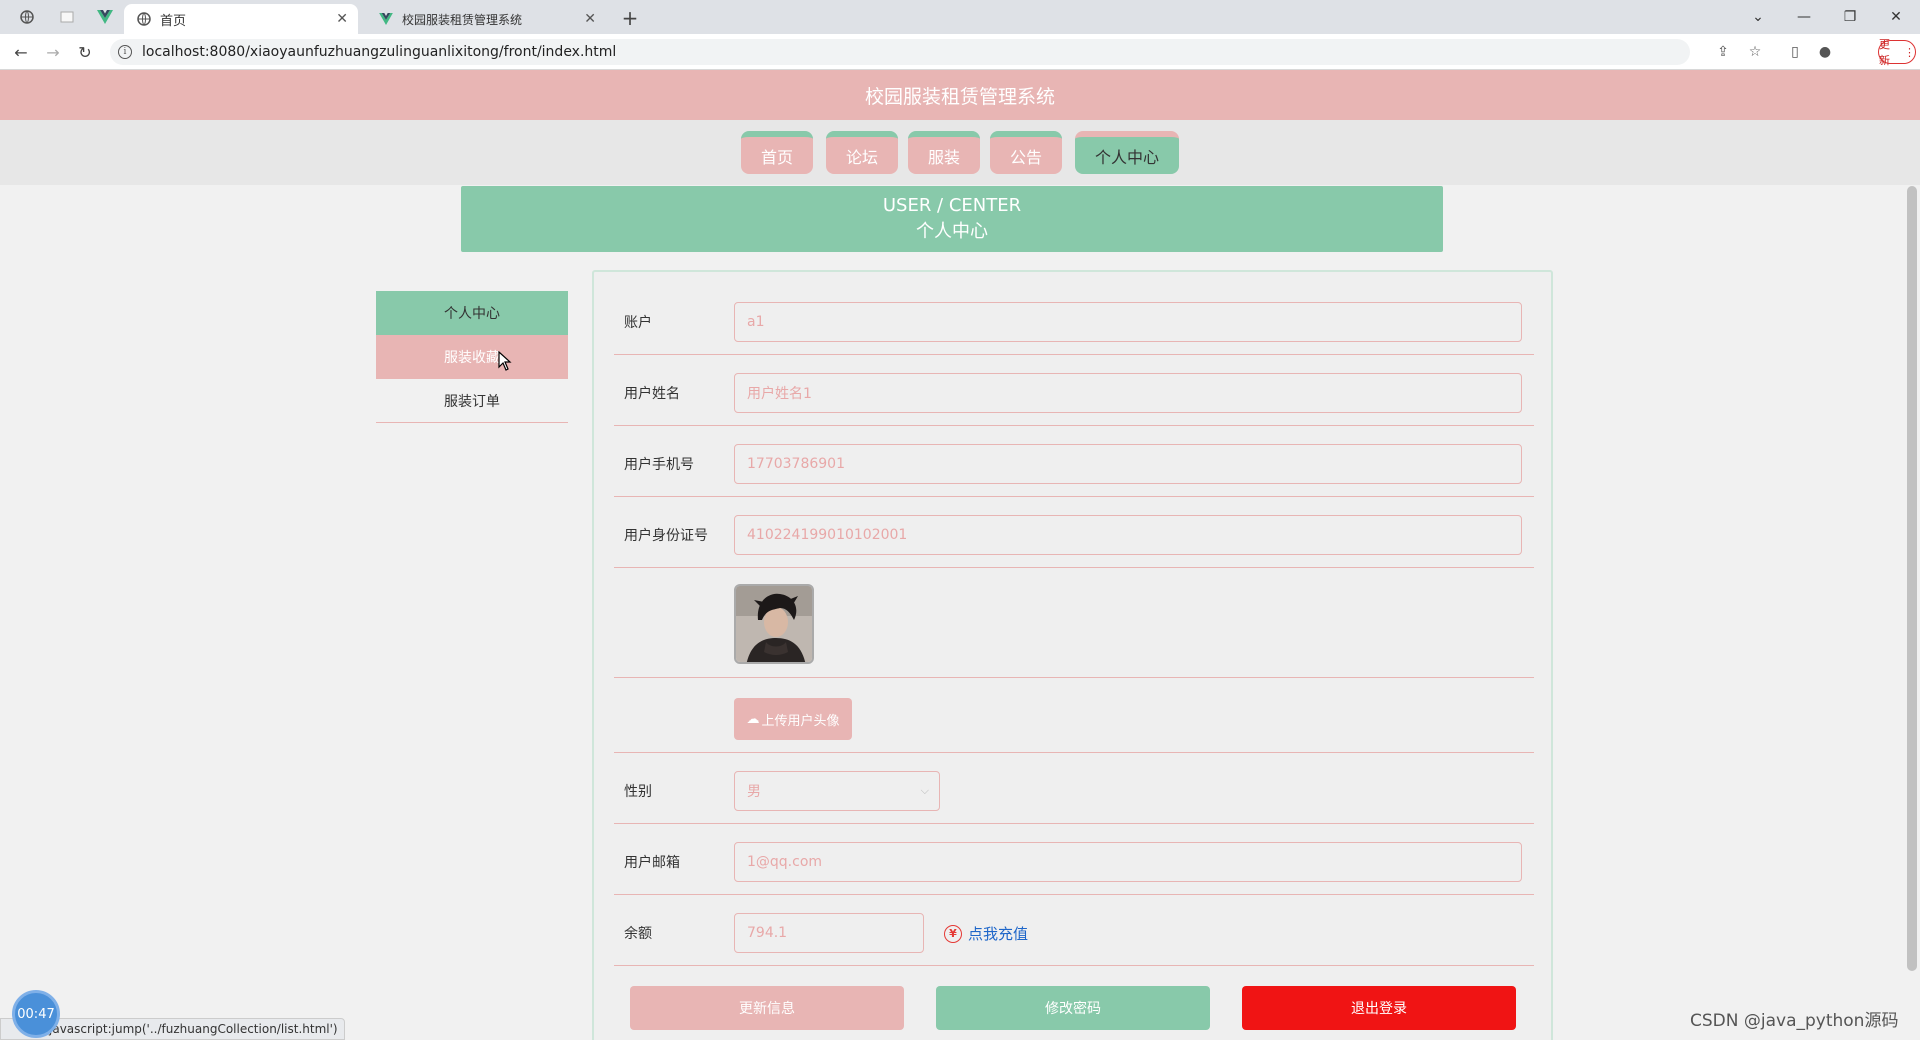 This screenshot has width=1920, height=1040. Describe the element at coordinates (960, 17) in the screenshot. I see `browser-tab-bar: 首页 ✕ 校园服装租赁管理系统 ✕ + ⌄ — ❐ ✕` at that location.